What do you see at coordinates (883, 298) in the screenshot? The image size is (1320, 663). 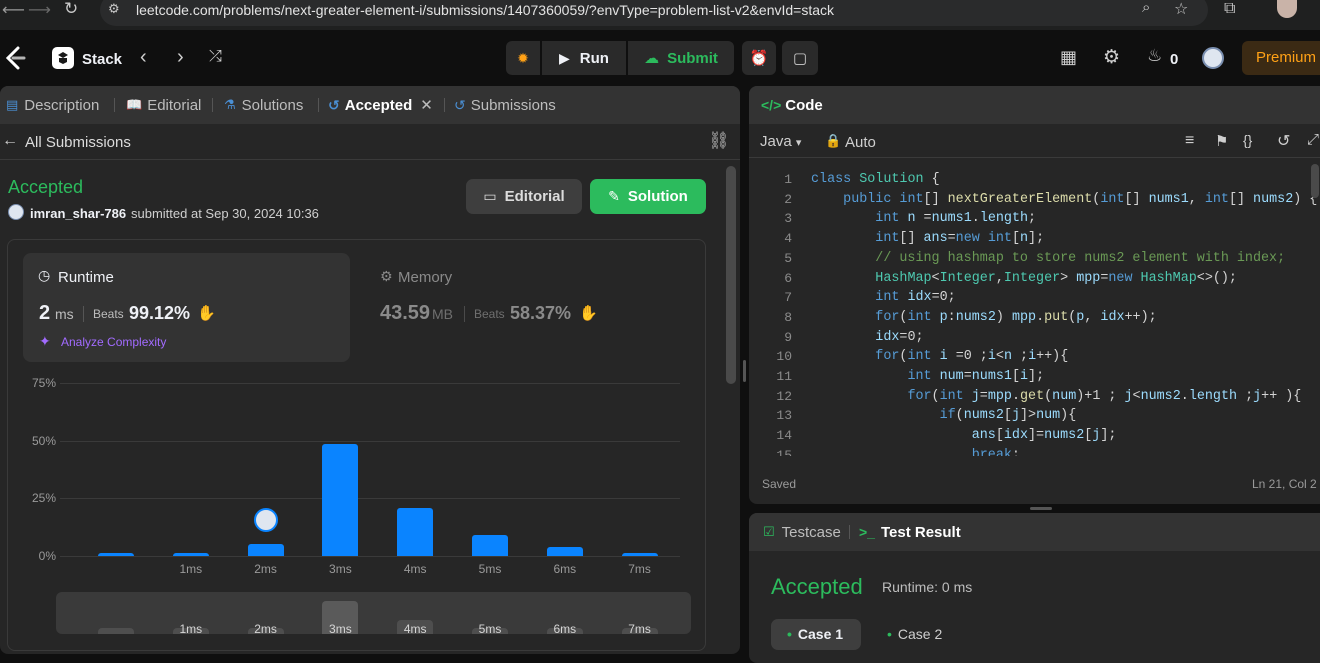 I see `code-line: int idx=0;` at bounding box center [883, 298].